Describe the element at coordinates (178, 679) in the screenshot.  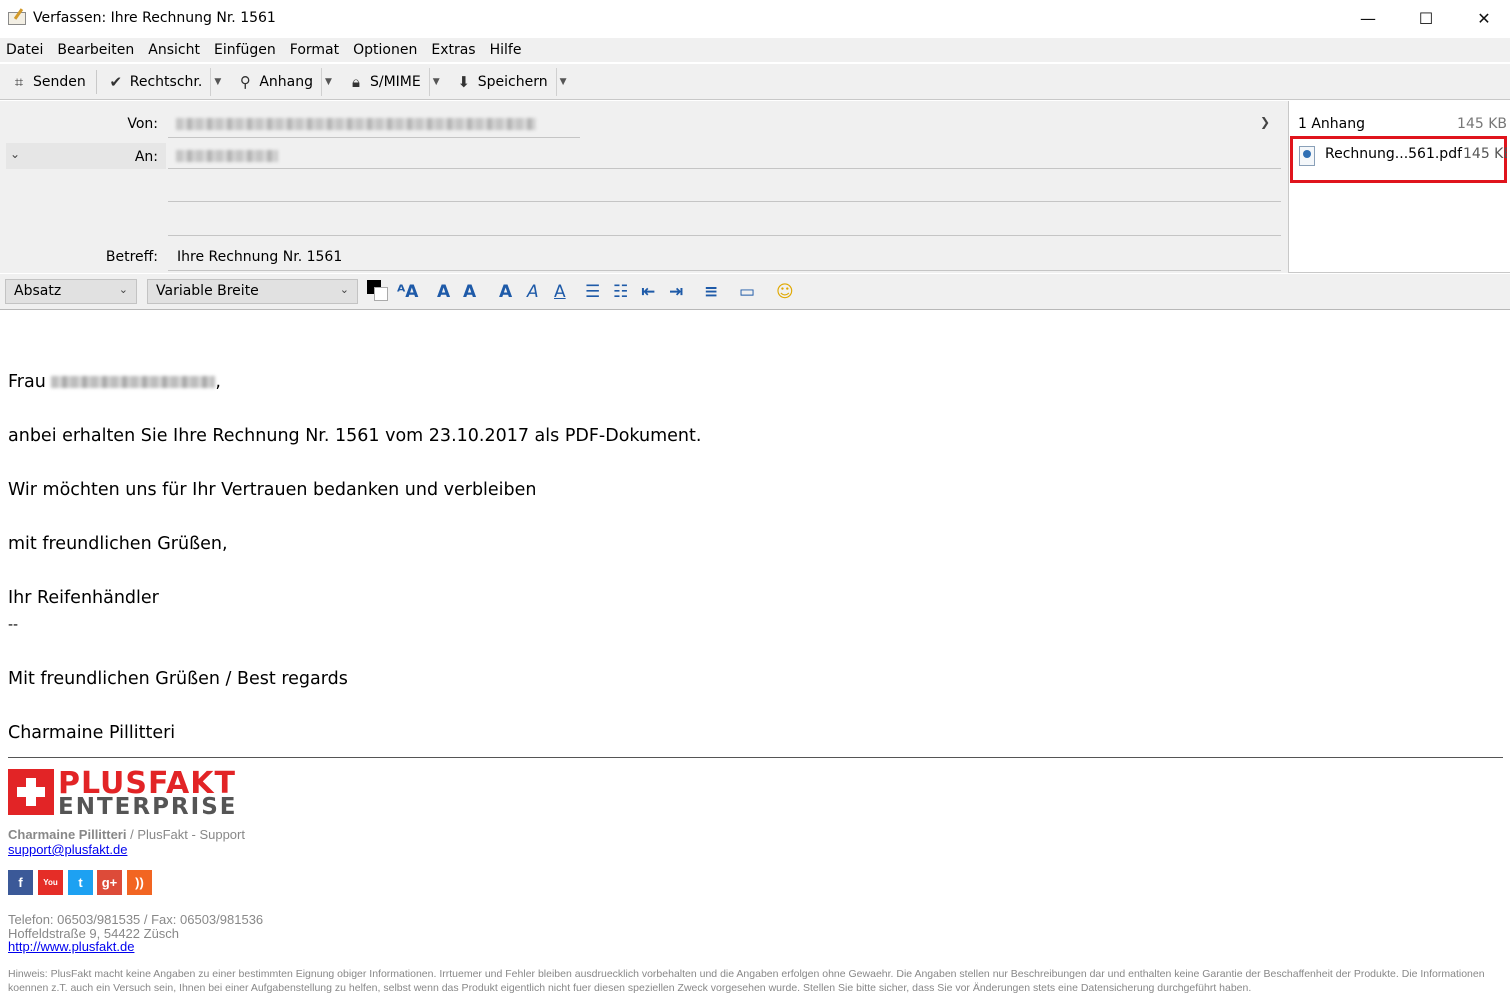
I see `body-line-5: Mit freundlichen Grüßen / Best regards` at that location.